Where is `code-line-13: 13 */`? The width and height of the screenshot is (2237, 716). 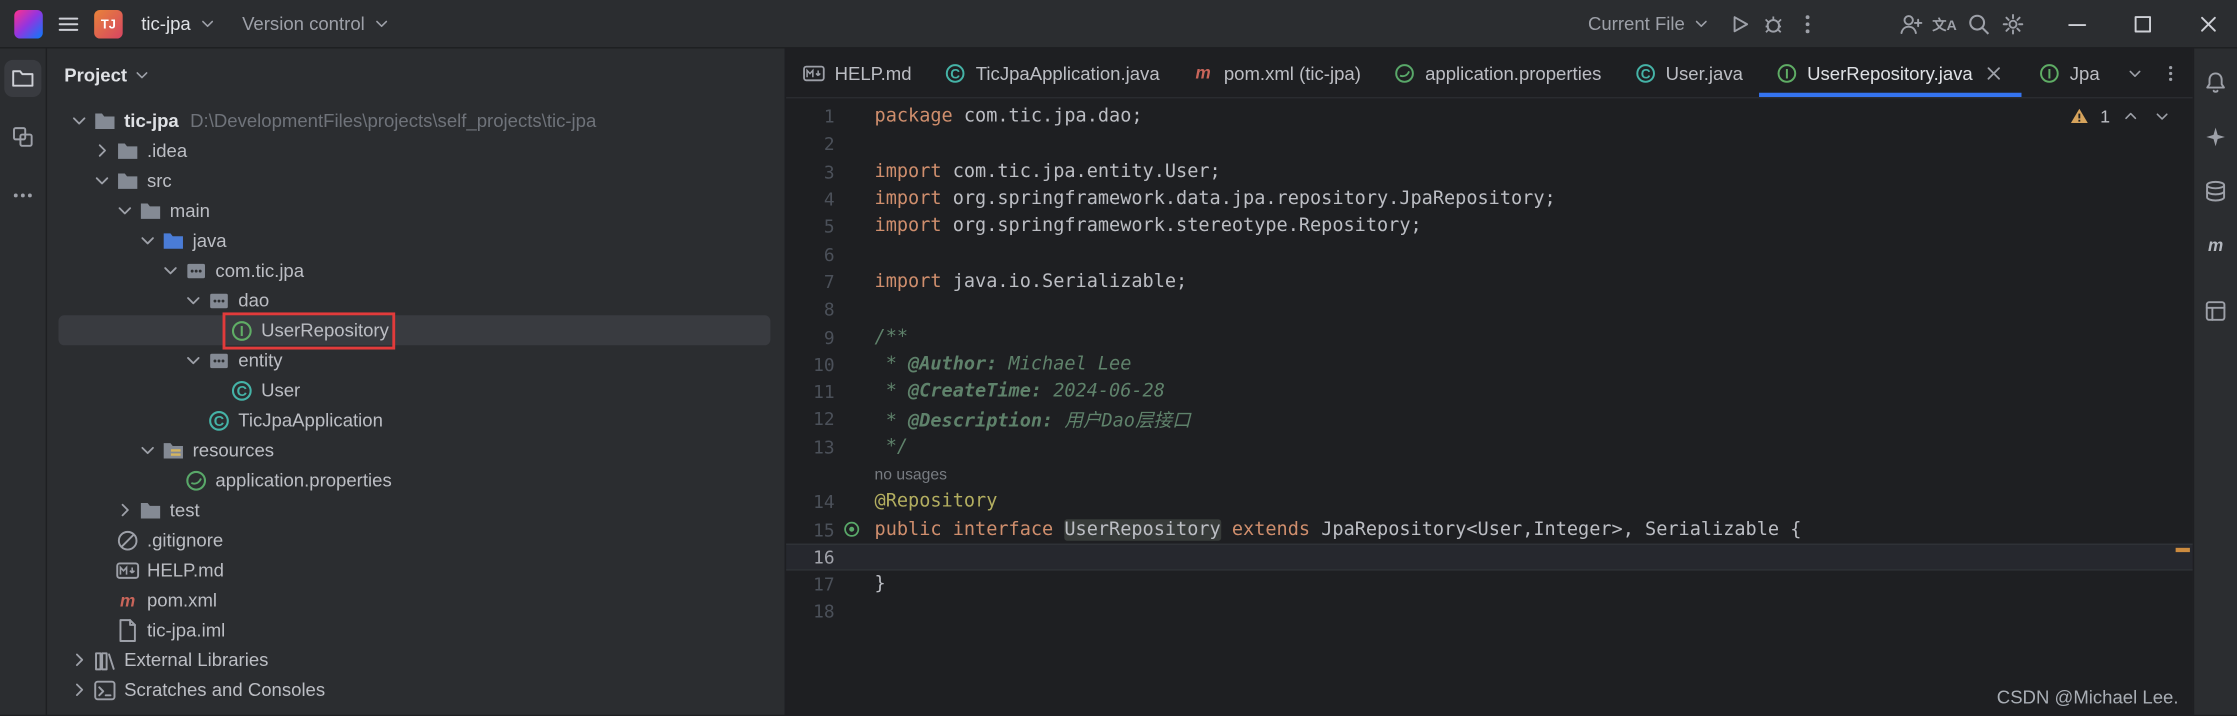
code-line-13: 13 */ is located at coordinates (1489, 447).